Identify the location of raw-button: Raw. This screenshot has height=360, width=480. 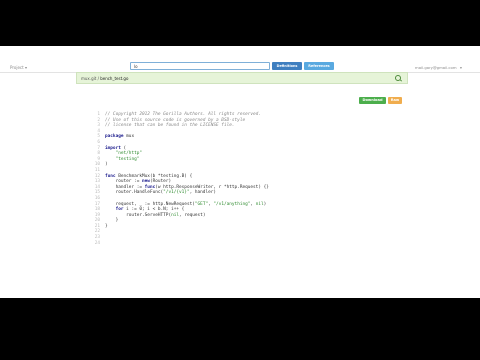
(395, 100).